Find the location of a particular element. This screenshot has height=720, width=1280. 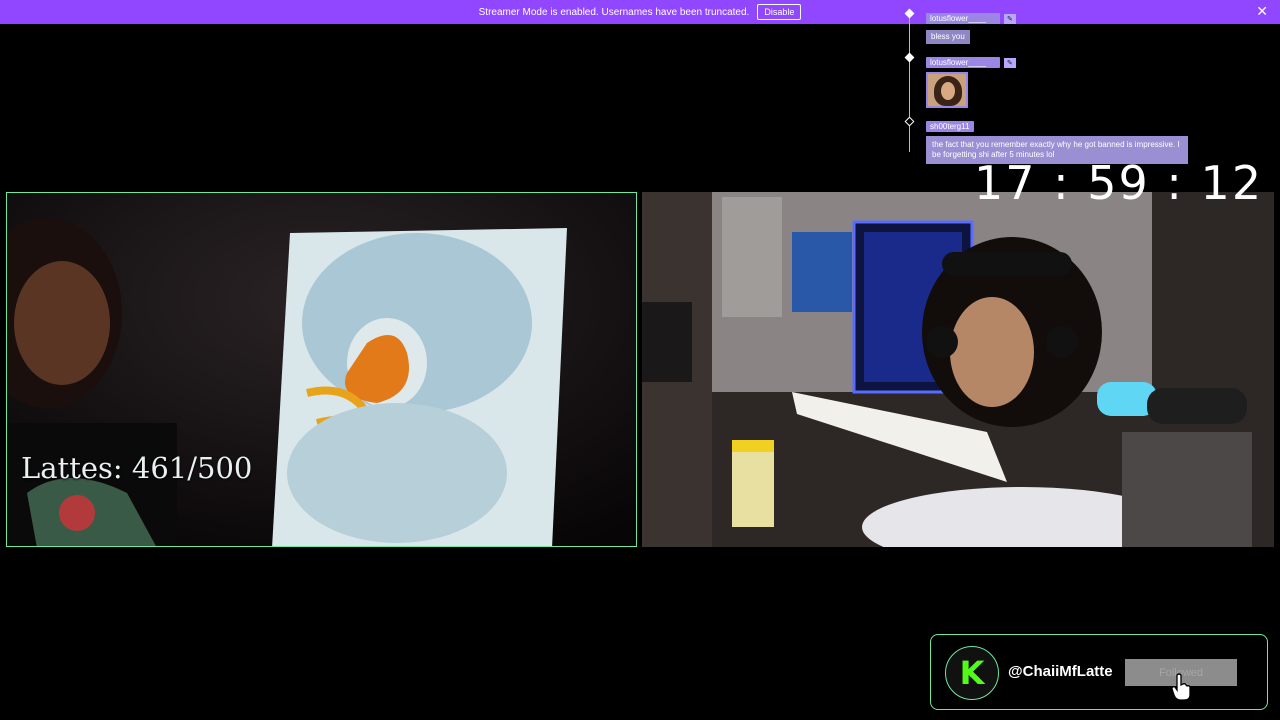

kick-logo-letter: K is located at coordinates (972, 673).